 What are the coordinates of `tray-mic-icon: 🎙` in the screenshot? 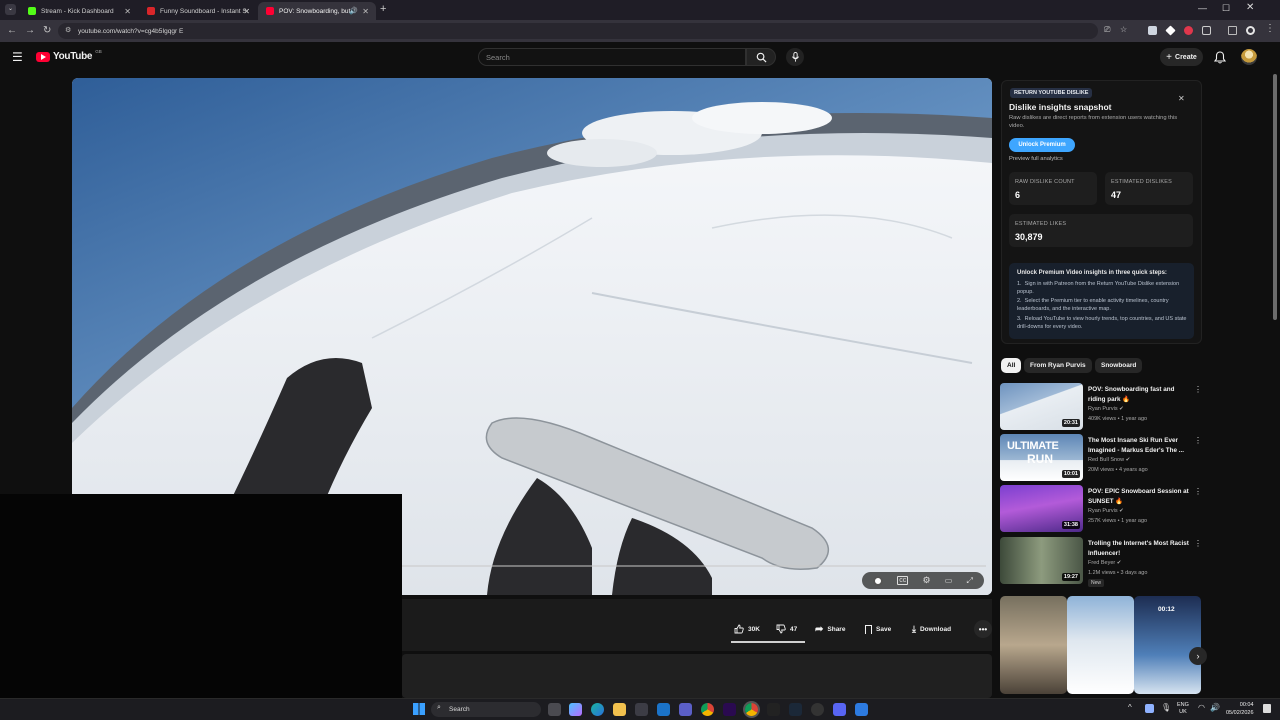 It's located at (1166, 707).